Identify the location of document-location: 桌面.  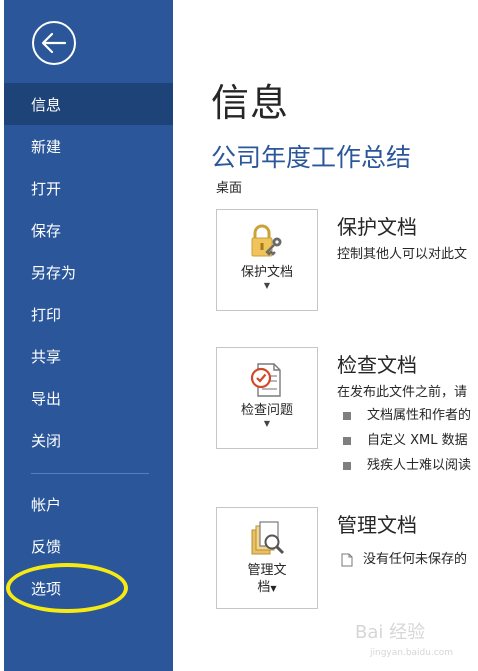
(229, 186).